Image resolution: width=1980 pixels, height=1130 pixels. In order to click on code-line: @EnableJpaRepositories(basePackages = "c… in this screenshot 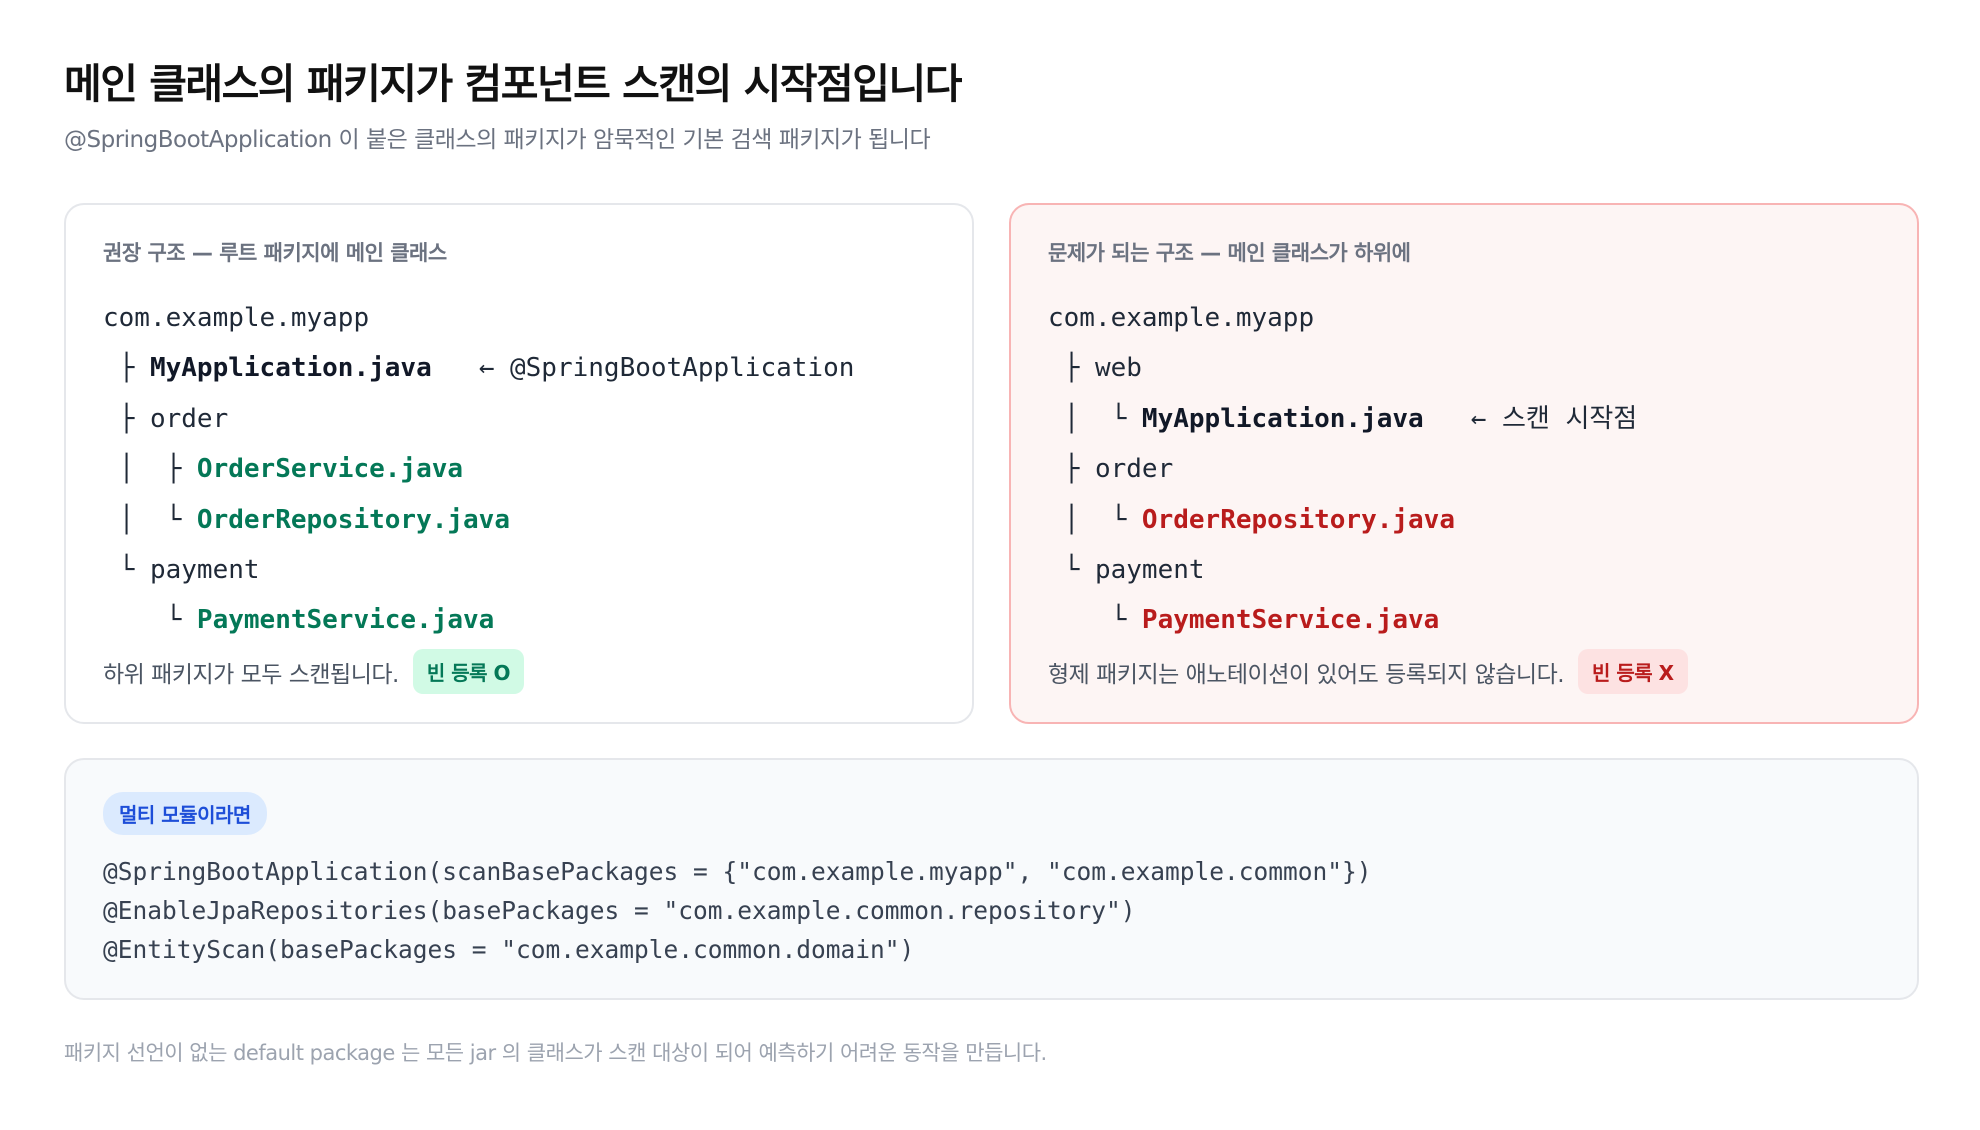, I will do `click(619, 910)`.